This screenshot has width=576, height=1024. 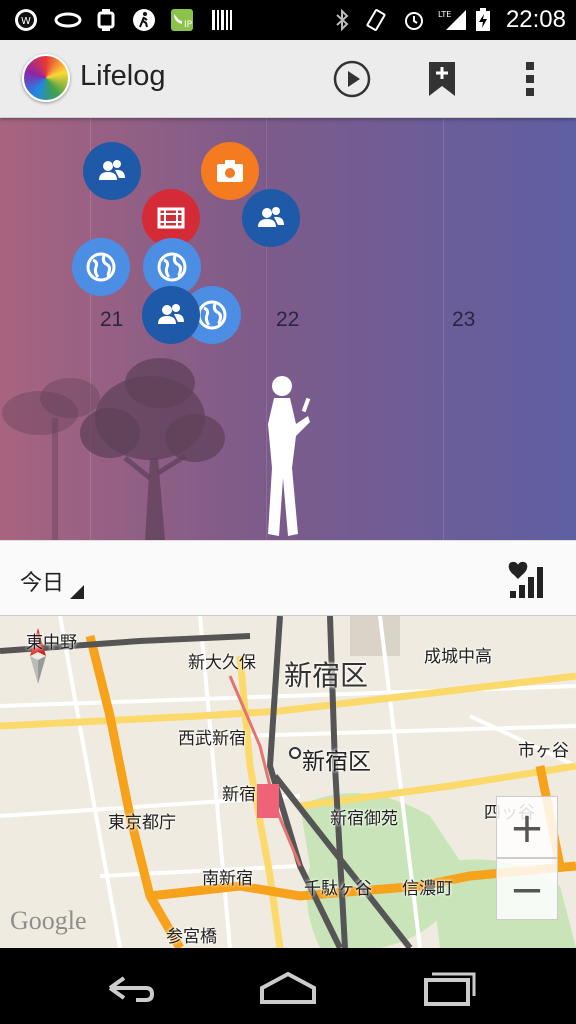 What do you see at coordinates (171, 218) in the screenshot?
I see `movie-icon` at bounding box center [171, 218].